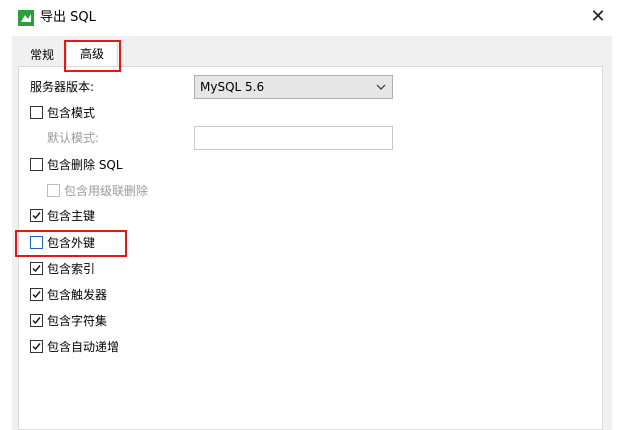  Describe the element at coordinates (77, 295) in the screenshot. I see `include-trigger-label: 包含触发器` at that location.